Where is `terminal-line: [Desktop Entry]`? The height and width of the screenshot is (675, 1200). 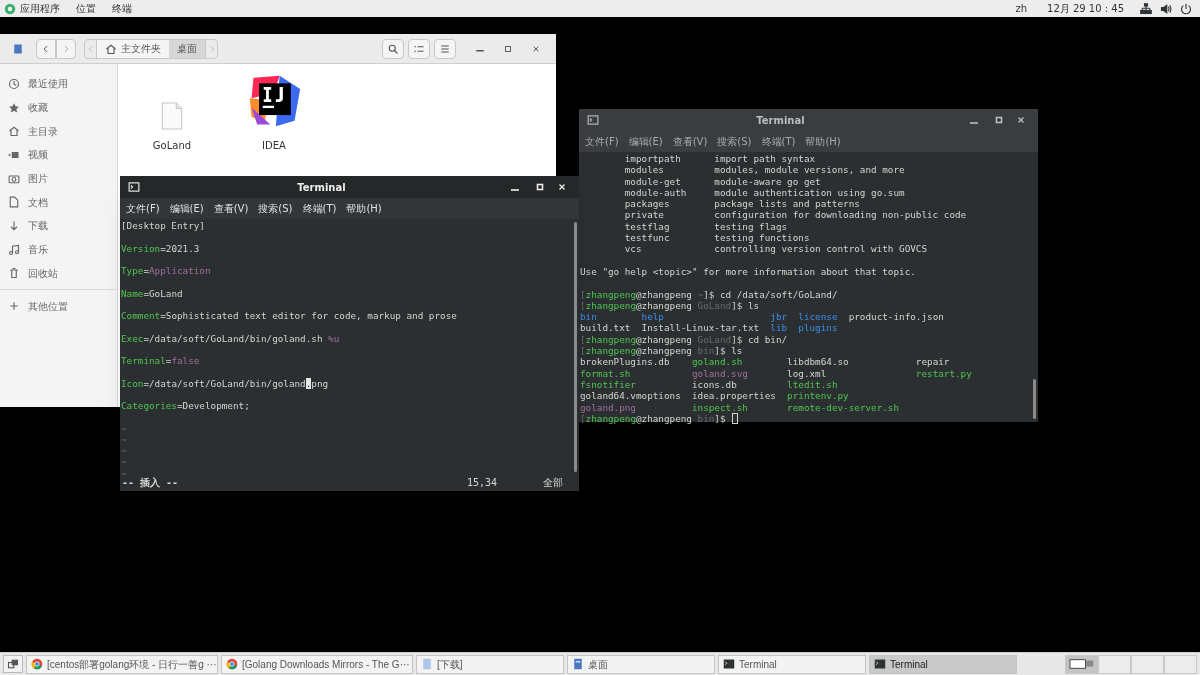
terminal-line: [Desktop Entry] is located at coordinates (163, 226).